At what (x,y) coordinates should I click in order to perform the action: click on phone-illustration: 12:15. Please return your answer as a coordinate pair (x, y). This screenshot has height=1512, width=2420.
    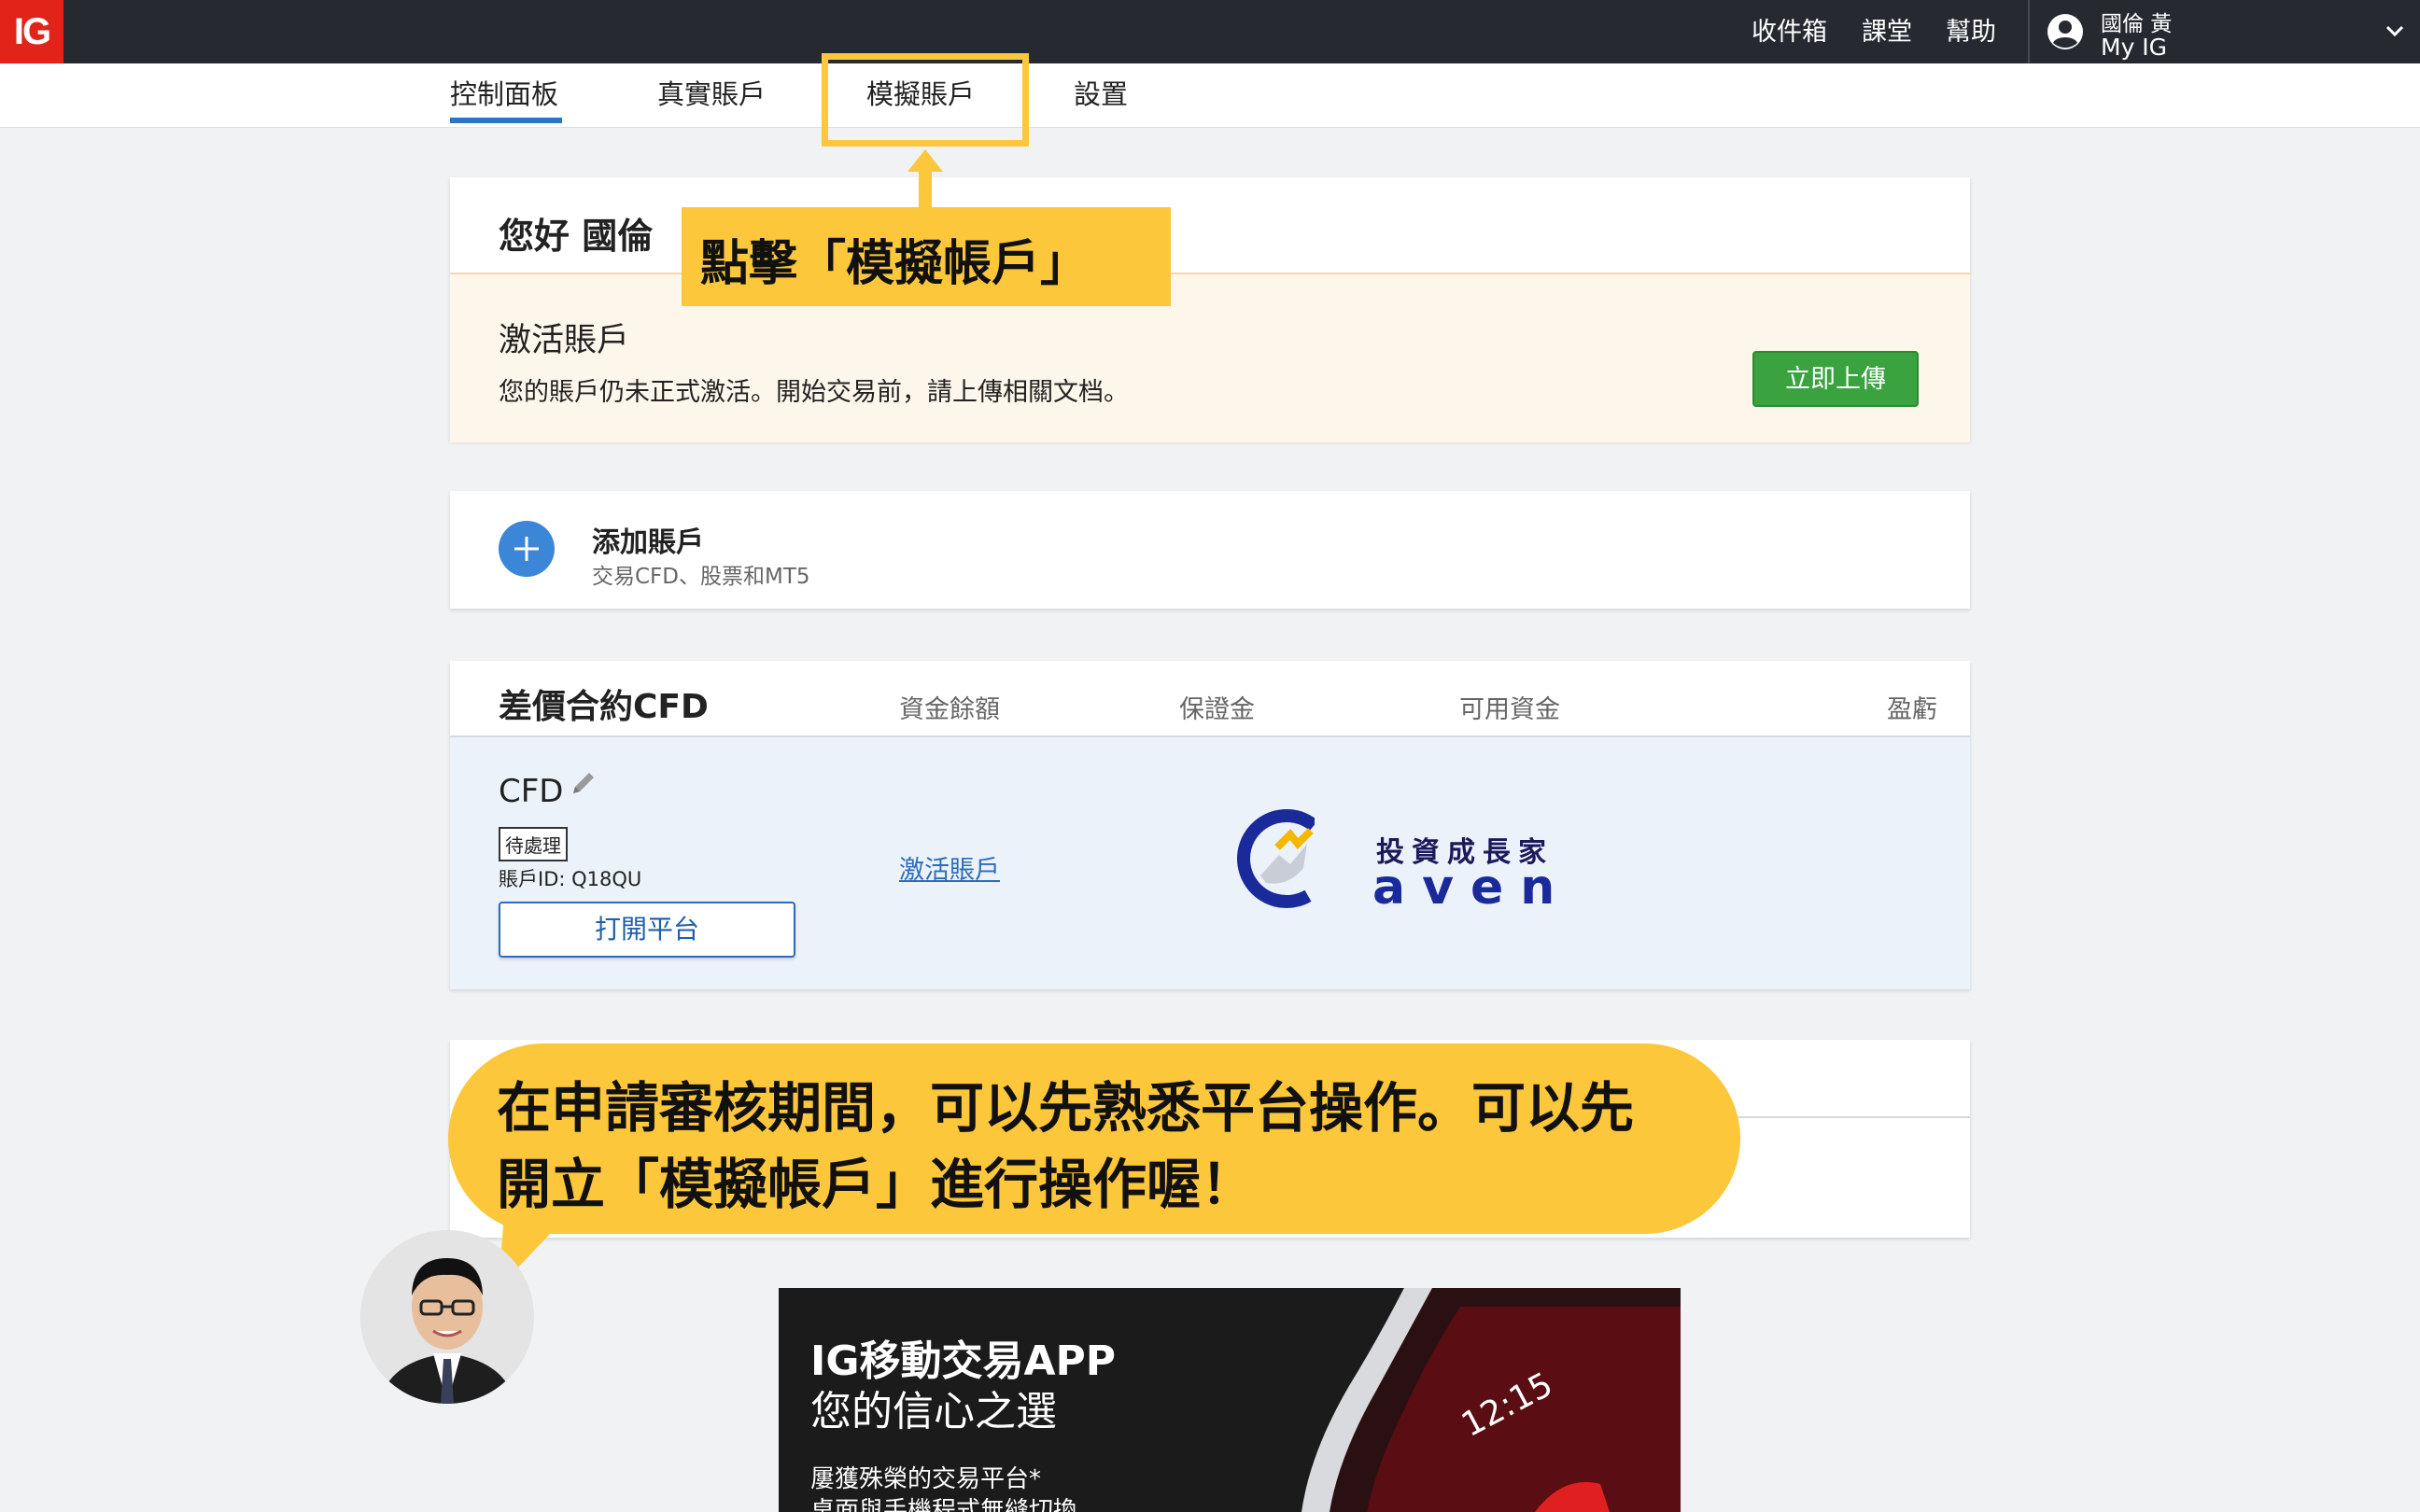
    Looking at the image, I should click on (1491, 1400).